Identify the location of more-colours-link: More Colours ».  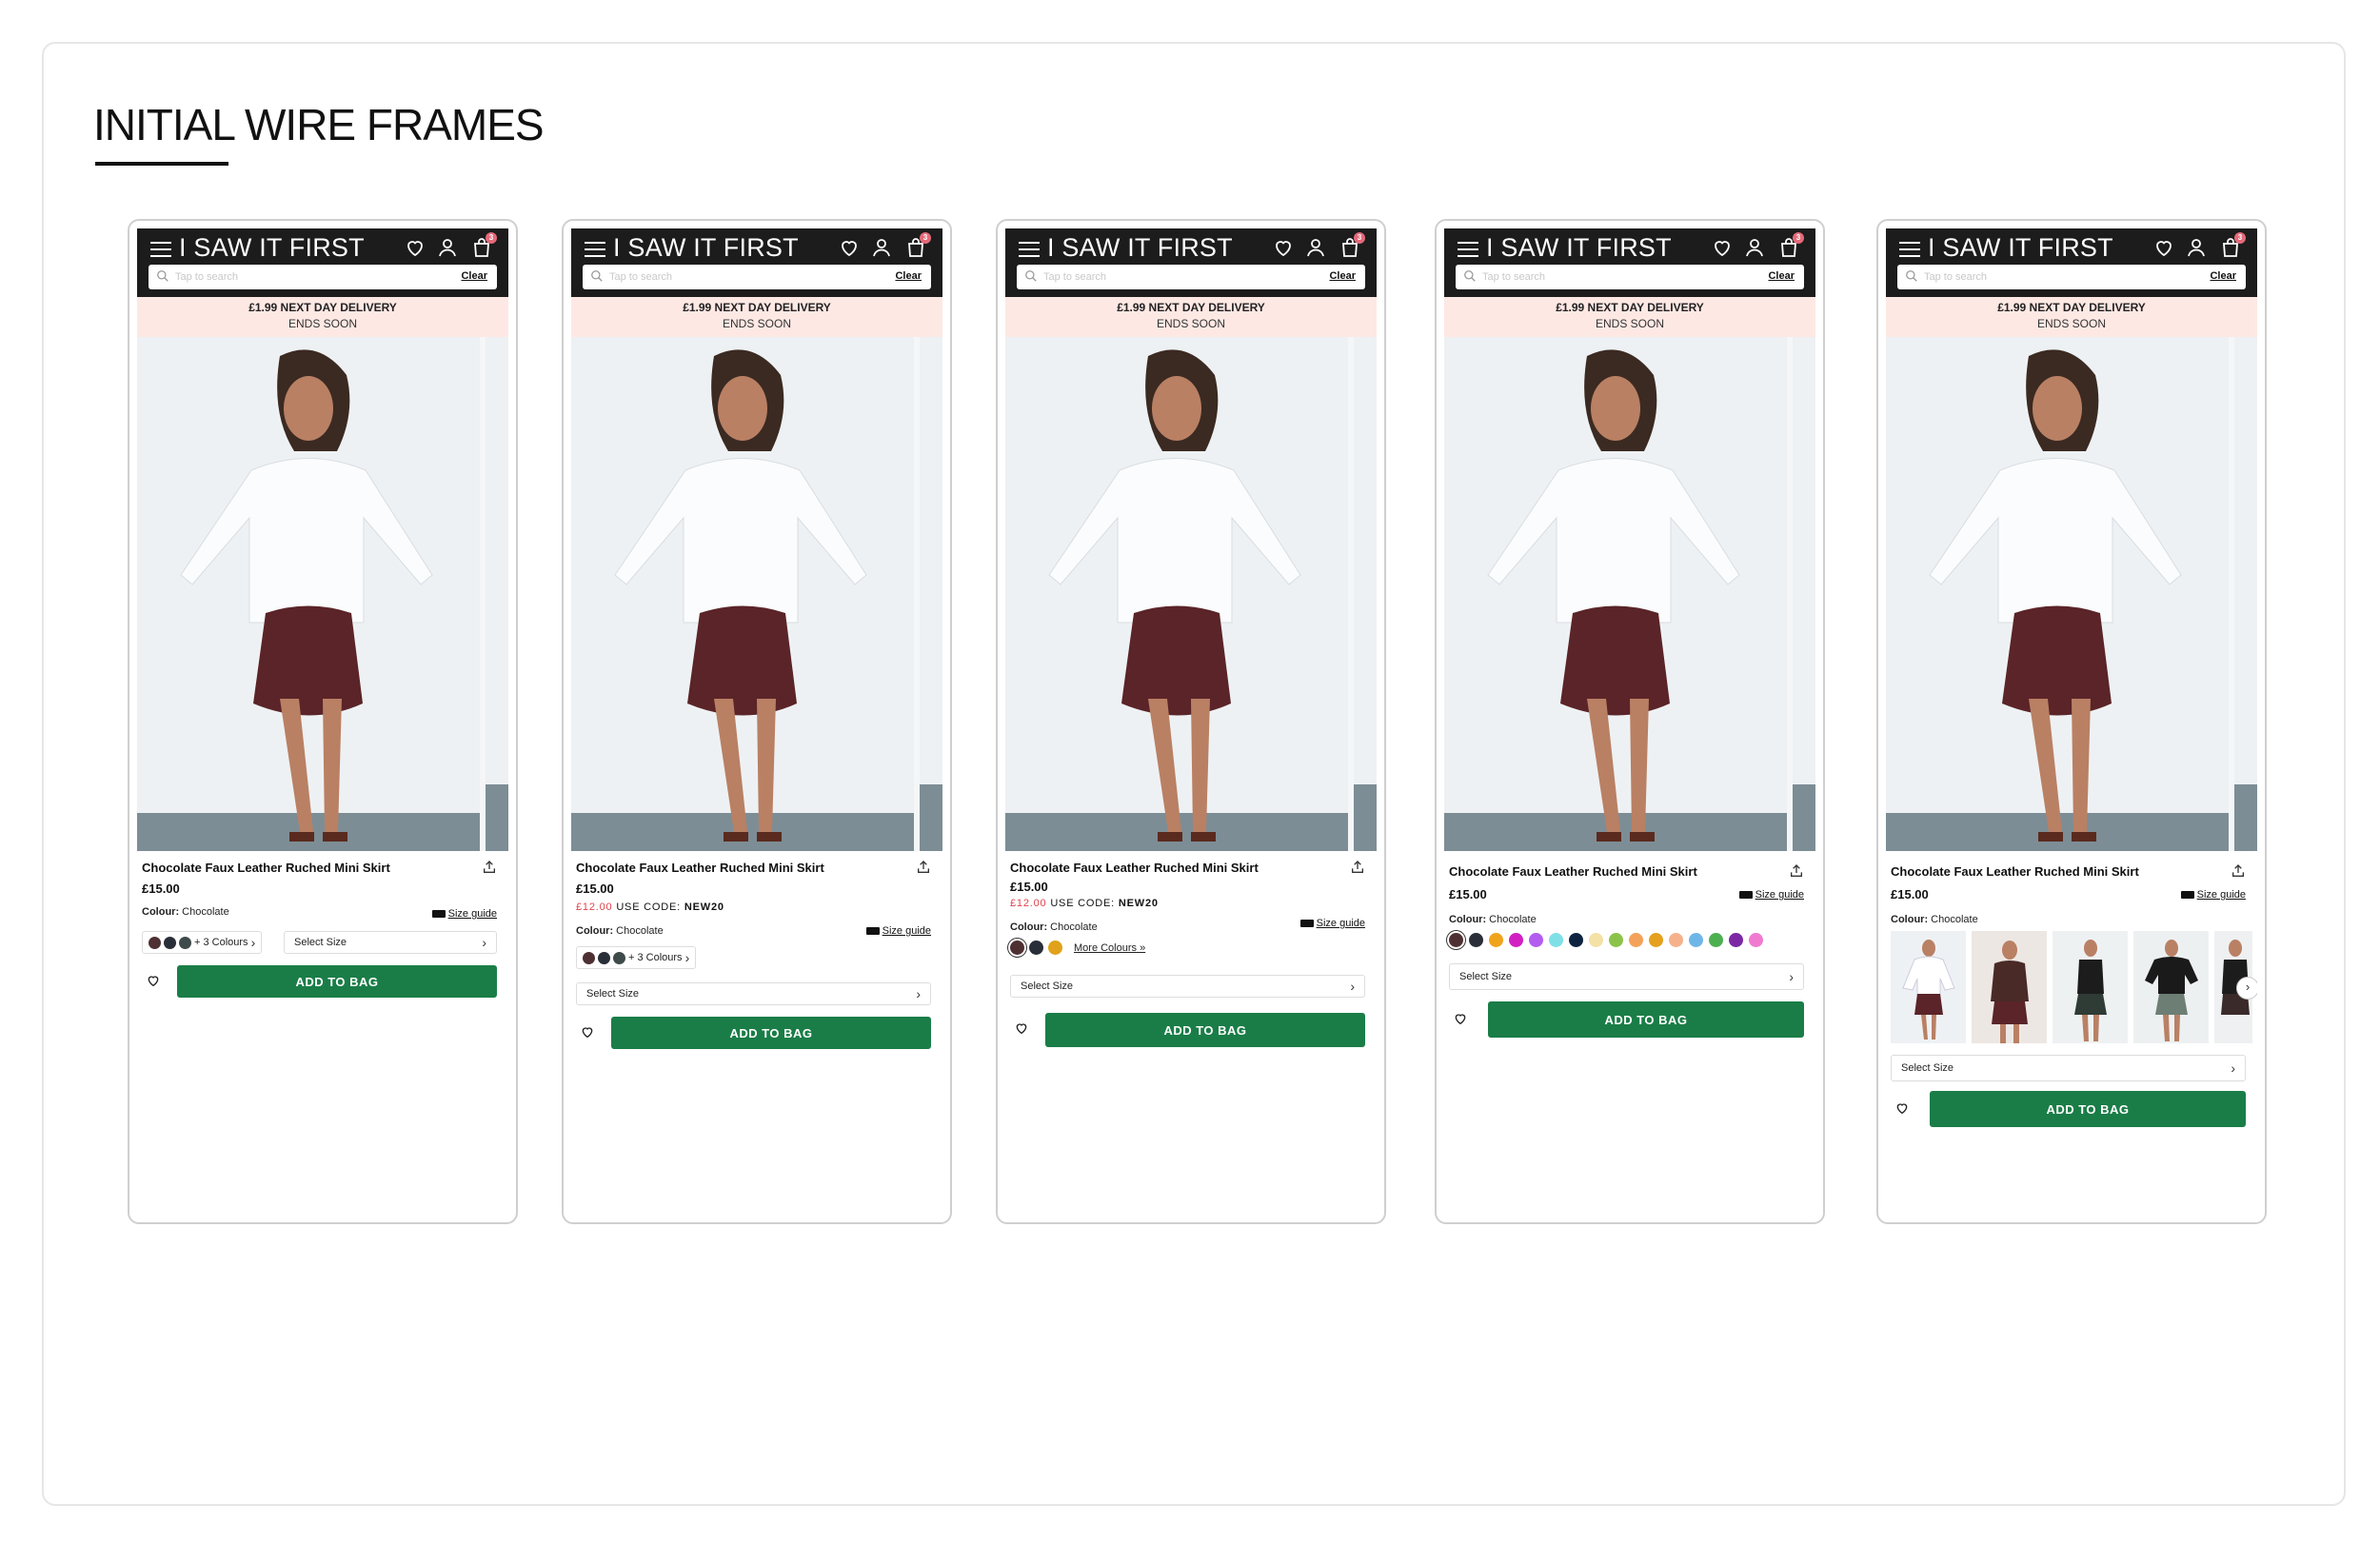
(1109, 948).